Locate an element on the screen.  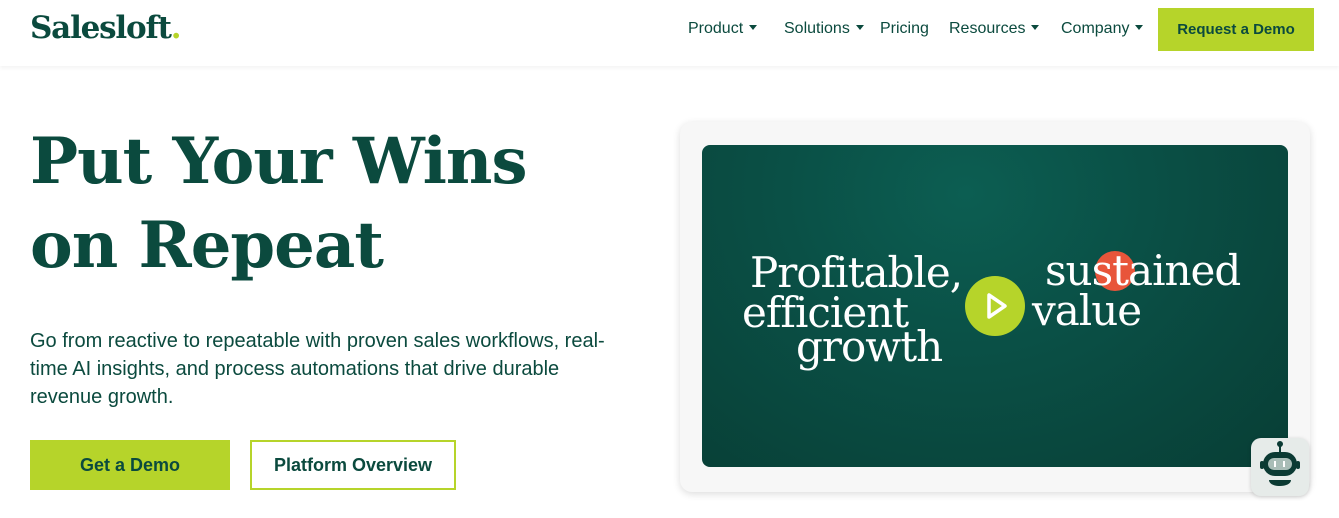
video-text-sustained: sustained is located at coordinates (1143, 270).